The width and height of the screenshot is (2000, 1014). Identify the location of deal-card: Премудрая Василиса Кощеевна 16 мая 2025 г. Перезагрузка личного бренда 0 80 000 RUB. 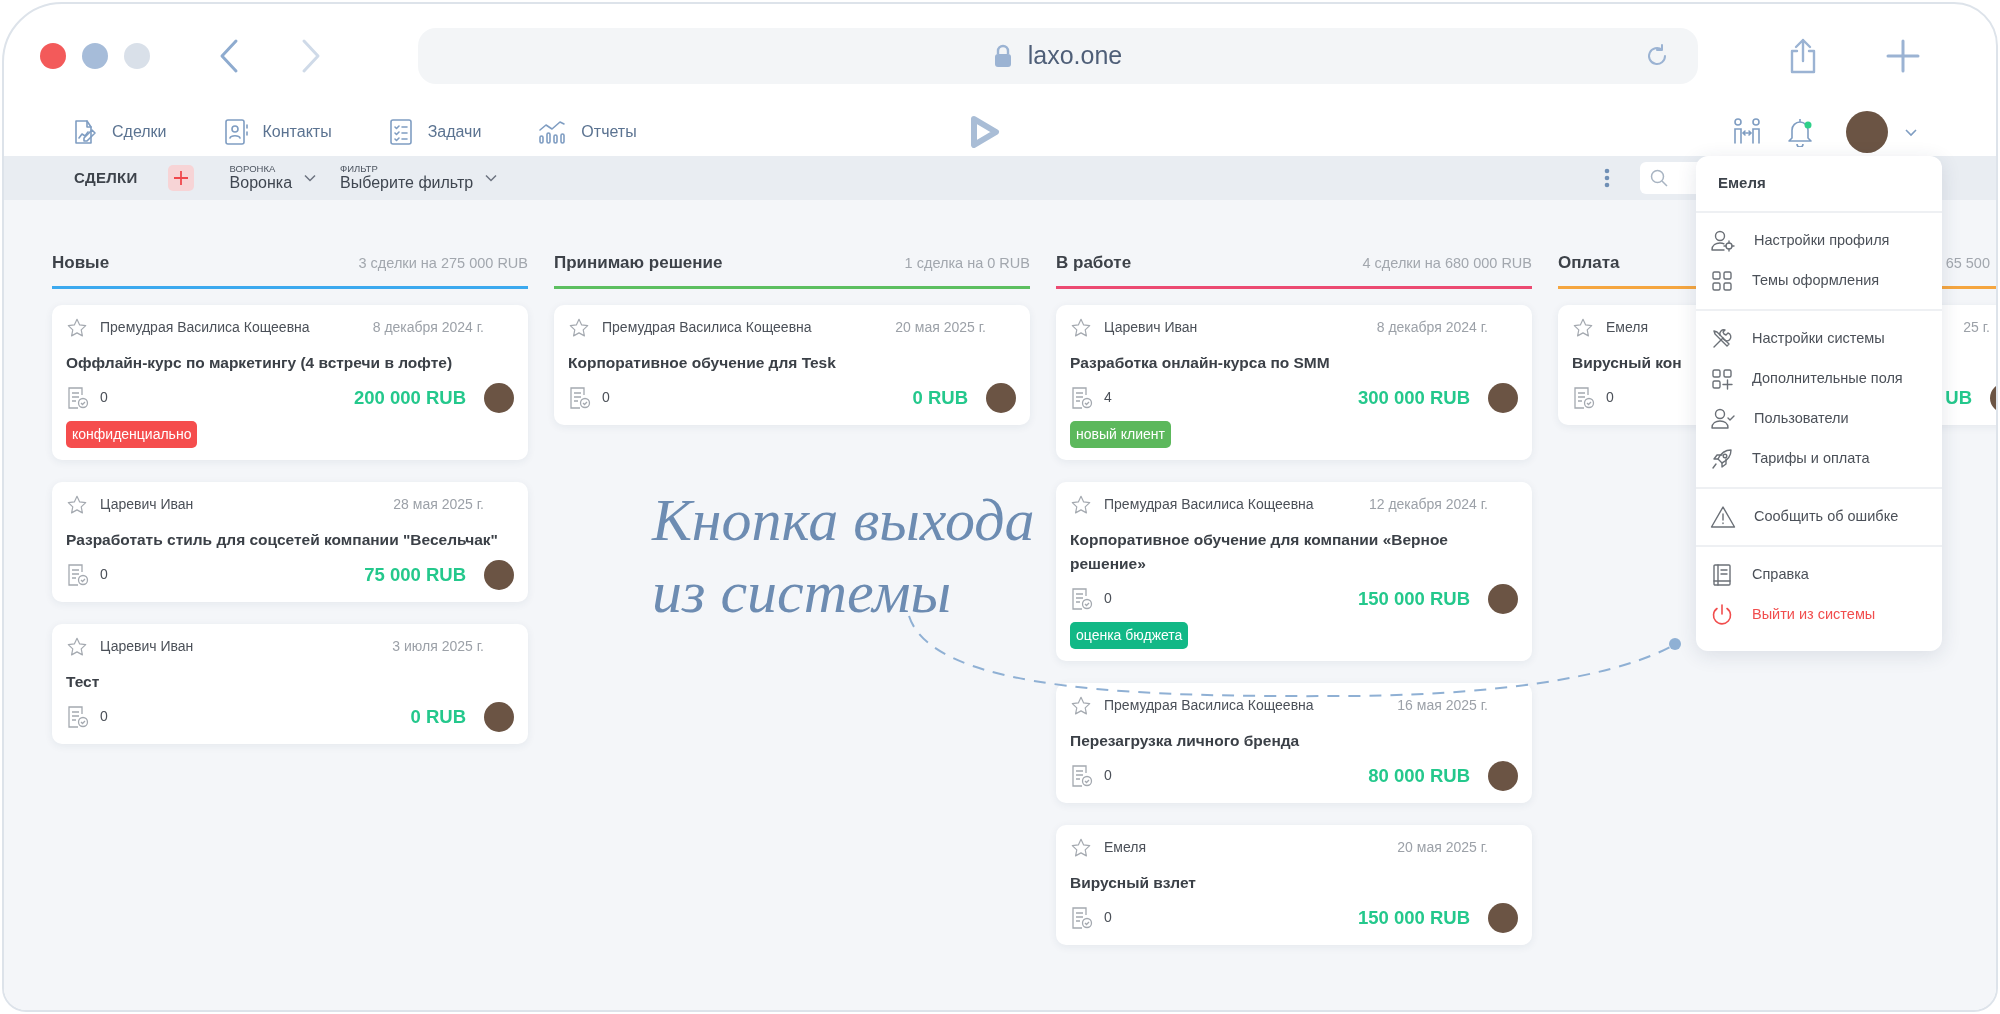
(1294, 742).